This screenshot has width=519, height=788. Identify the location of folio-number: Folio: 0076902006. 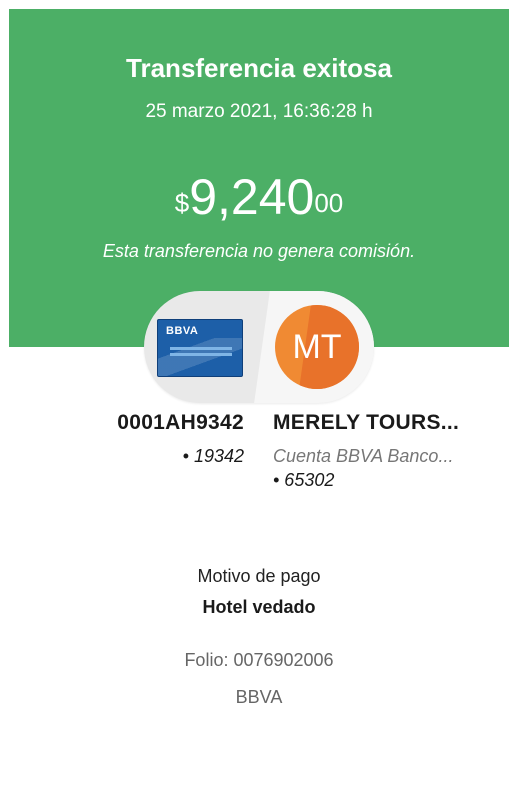
(259, 660).